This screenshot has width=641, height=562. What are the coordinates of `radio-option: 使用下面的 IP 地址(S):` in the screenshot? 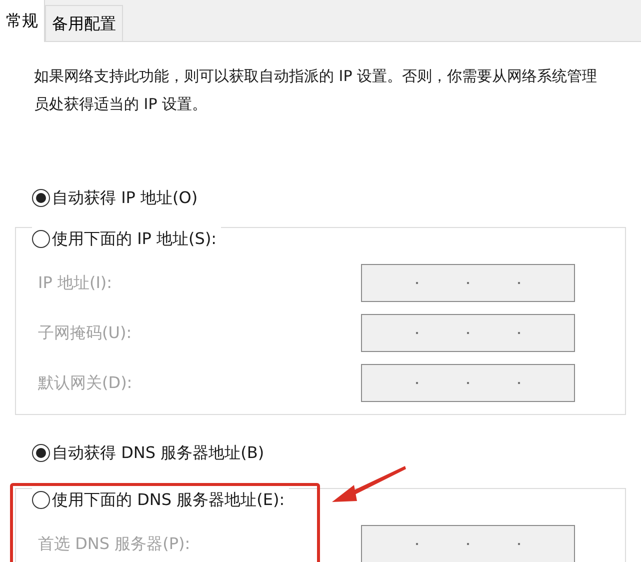 It's located at (124, 239).